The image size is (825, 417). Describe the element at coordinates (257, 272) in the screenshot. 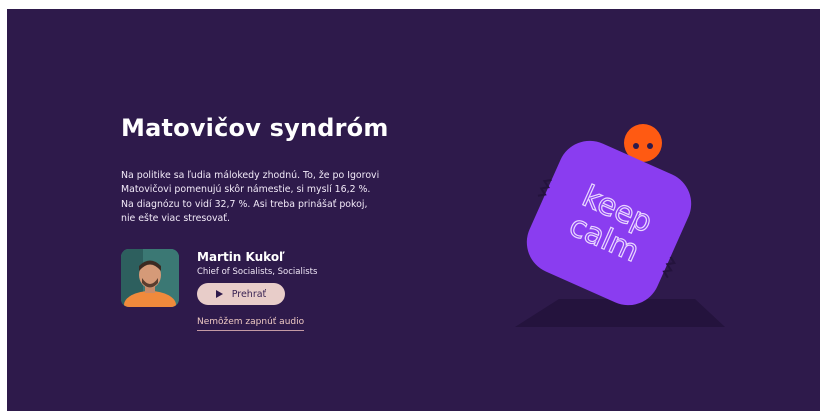

I see `person-role: Chief of Socialists, Socialists` at that location.